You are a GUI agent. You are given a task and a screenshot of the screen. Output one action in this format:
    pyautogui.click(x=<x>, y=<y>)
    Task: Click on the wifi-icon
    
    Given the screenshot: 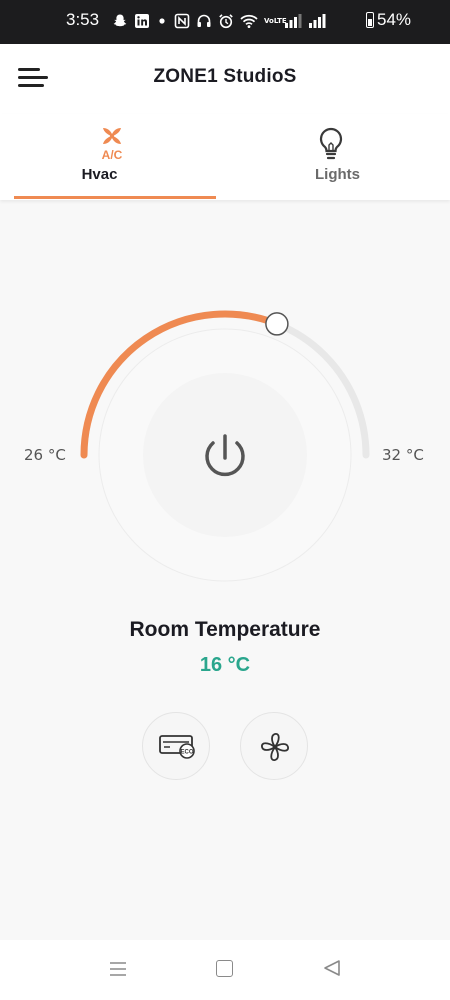 What is the action you would take?
    pyautogui.click(x=249, y=21)
    